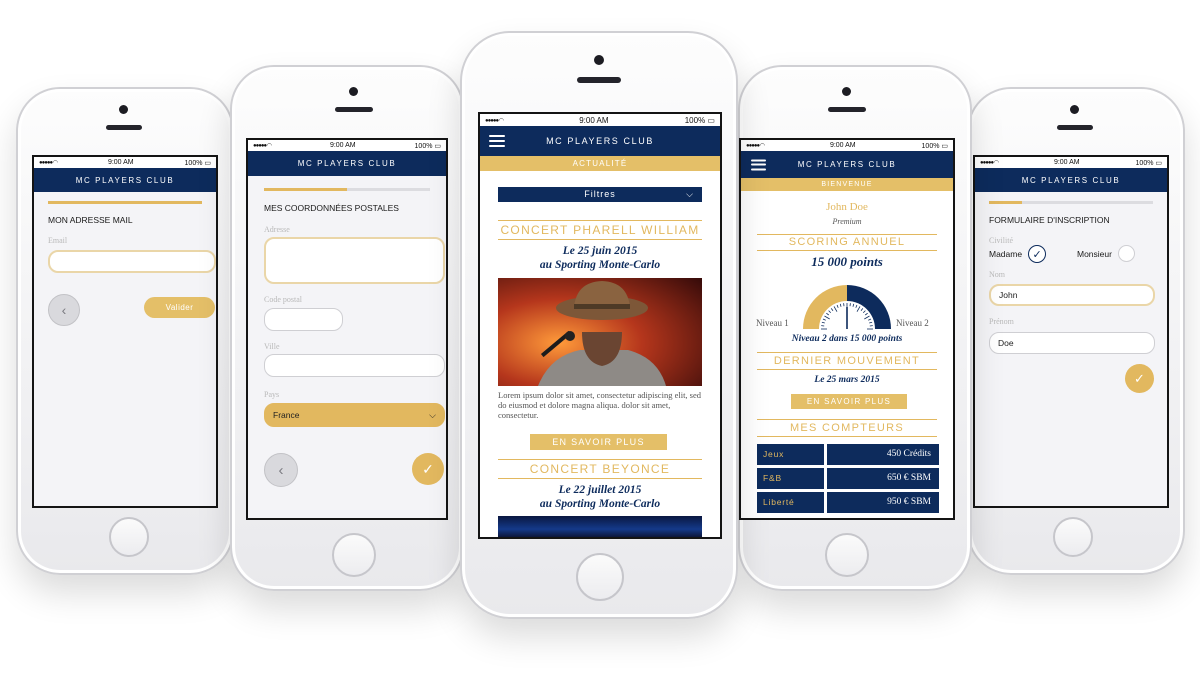 This screenshot has height=677, width=1200. I want to click on checked-radio: ✓, so click(1037, 254).